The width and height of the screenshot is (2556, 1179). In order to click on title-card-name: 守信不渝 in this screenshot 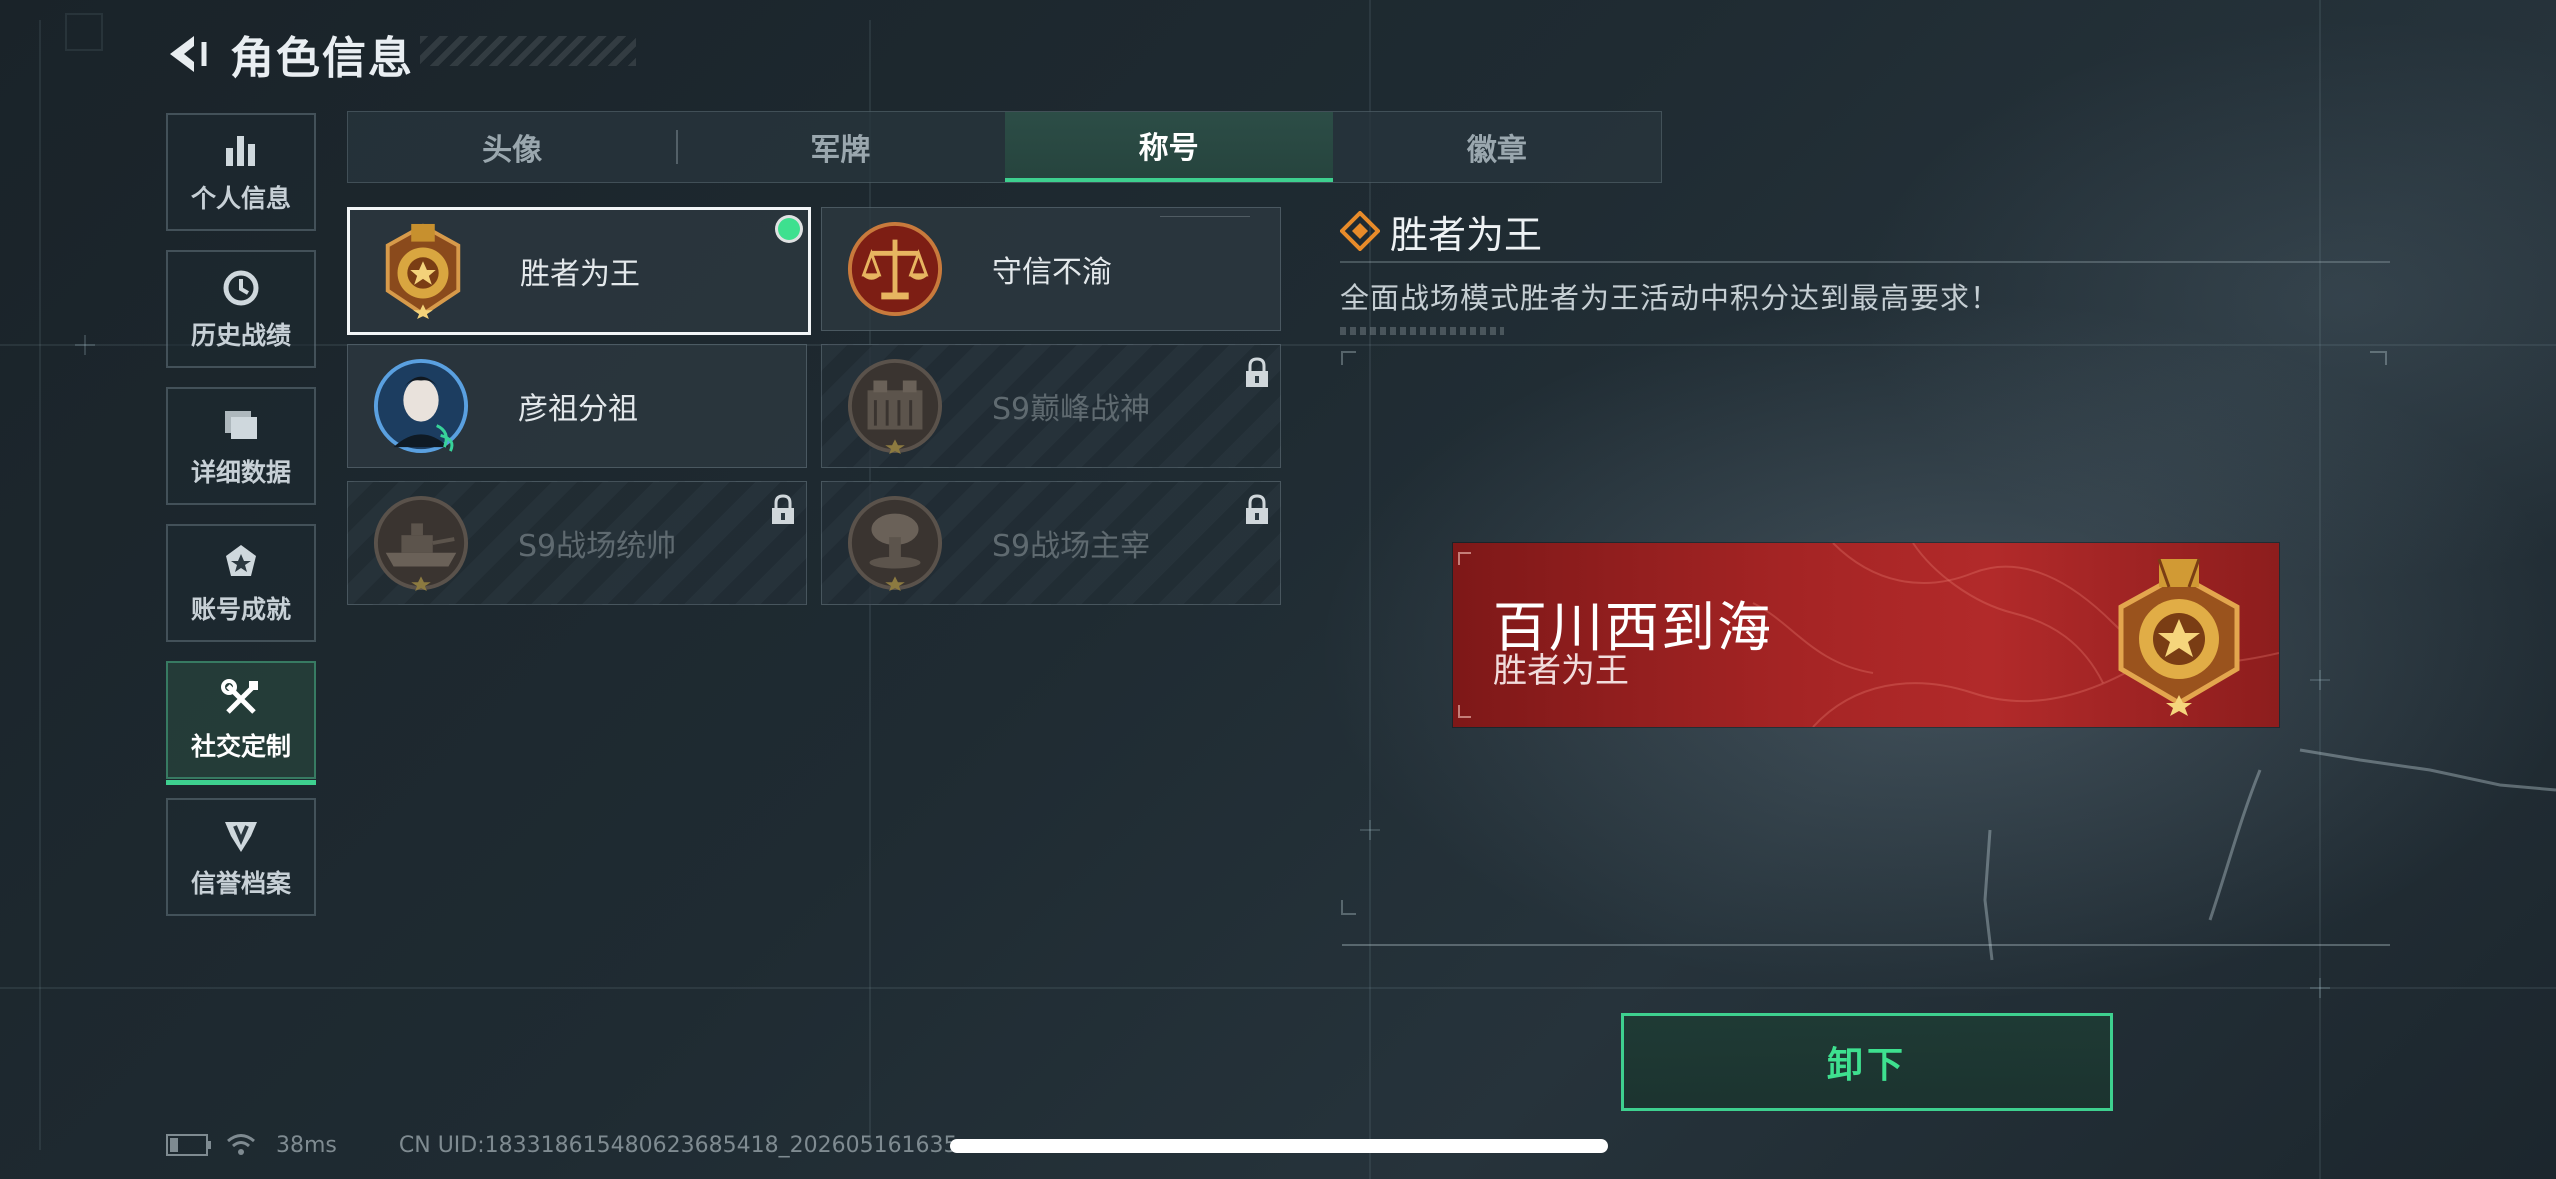, I will do `click(1052, 272)`.